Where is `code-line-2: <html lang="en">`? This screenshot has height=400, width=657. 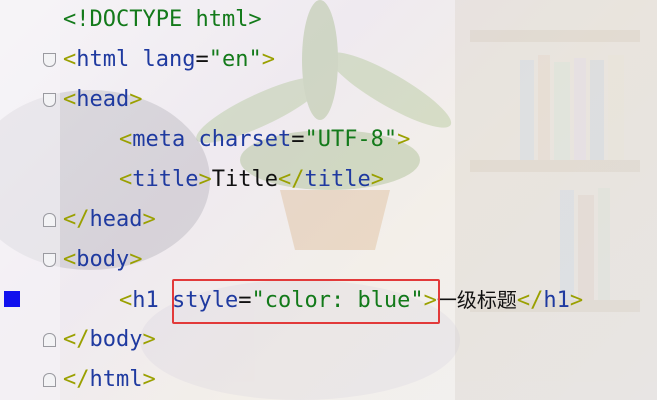
code-line-2: <html lang="en"> is located at coordinates (169, 60).